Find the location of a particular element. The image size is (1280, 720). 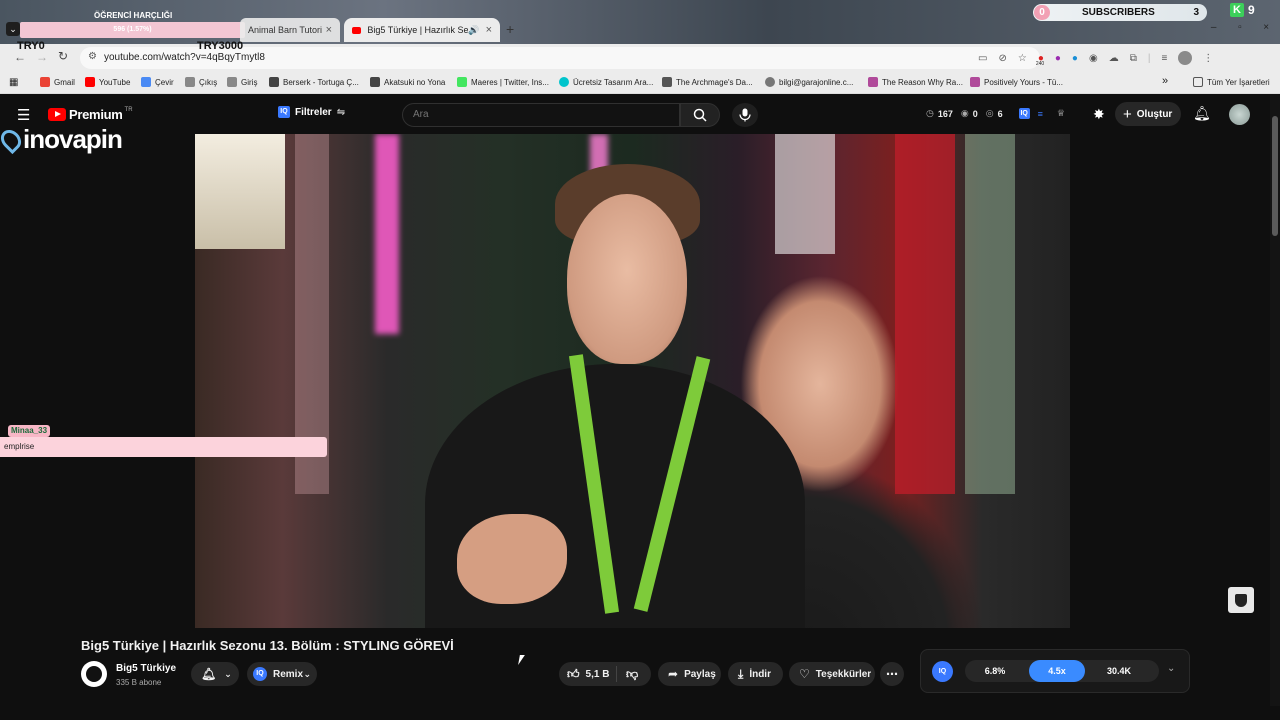

window-controls: – ▫ × is located at coordinates (1240, 29).